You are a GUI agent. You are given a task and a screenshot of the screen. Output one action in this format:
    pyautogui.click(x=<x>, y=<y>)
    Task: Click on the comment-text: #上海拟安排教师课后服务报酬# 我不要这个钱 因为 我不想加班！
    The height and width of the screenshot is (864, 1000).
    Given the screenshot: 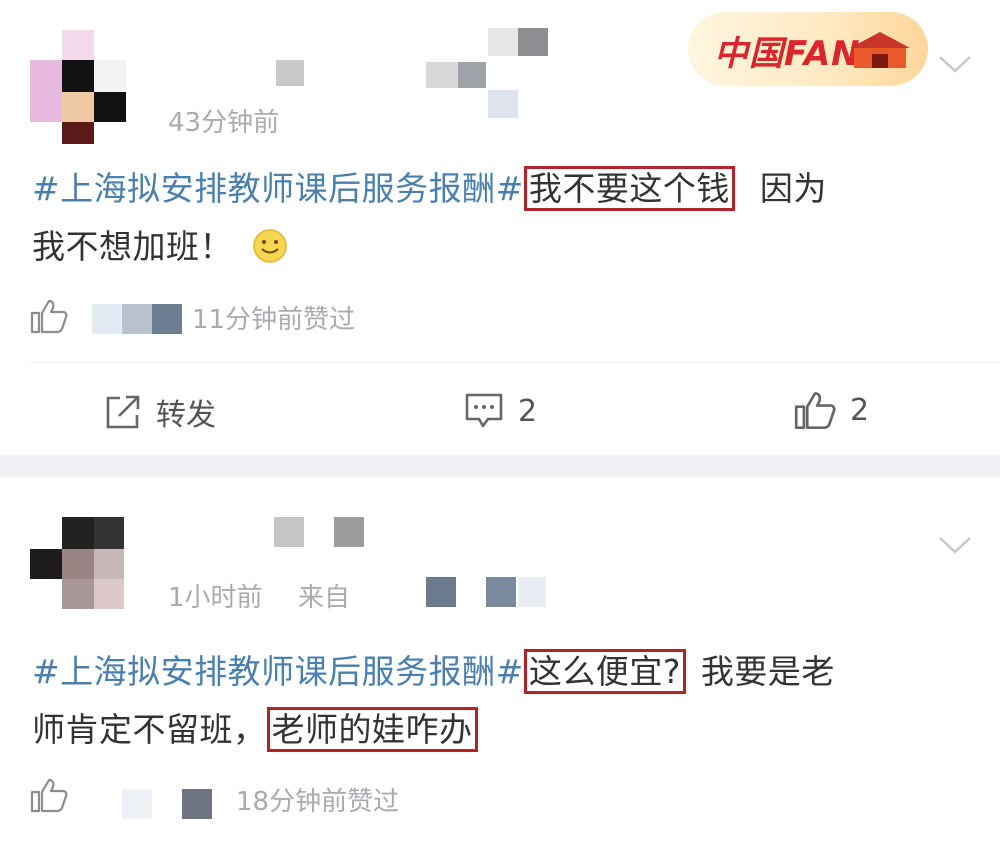 What is the action you would take?
    pyautogui.click(x=502, y=218)
    